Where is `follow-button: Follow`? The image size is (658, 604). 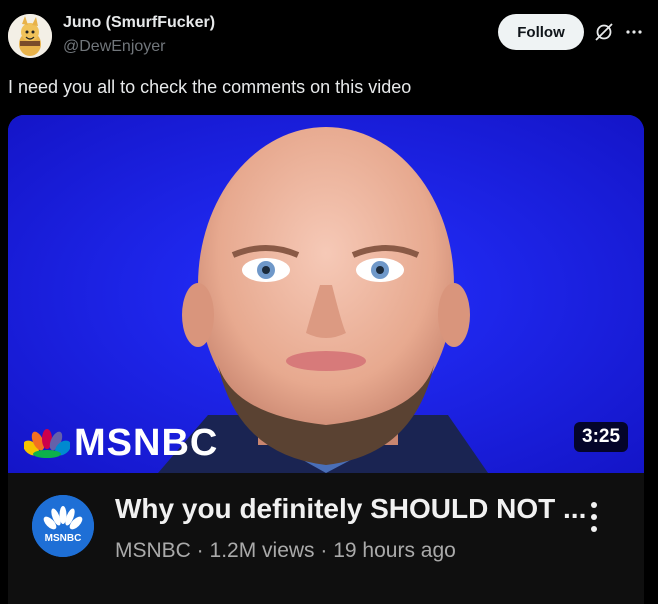 follow-button: Follow is located at coordinates (541, 32).